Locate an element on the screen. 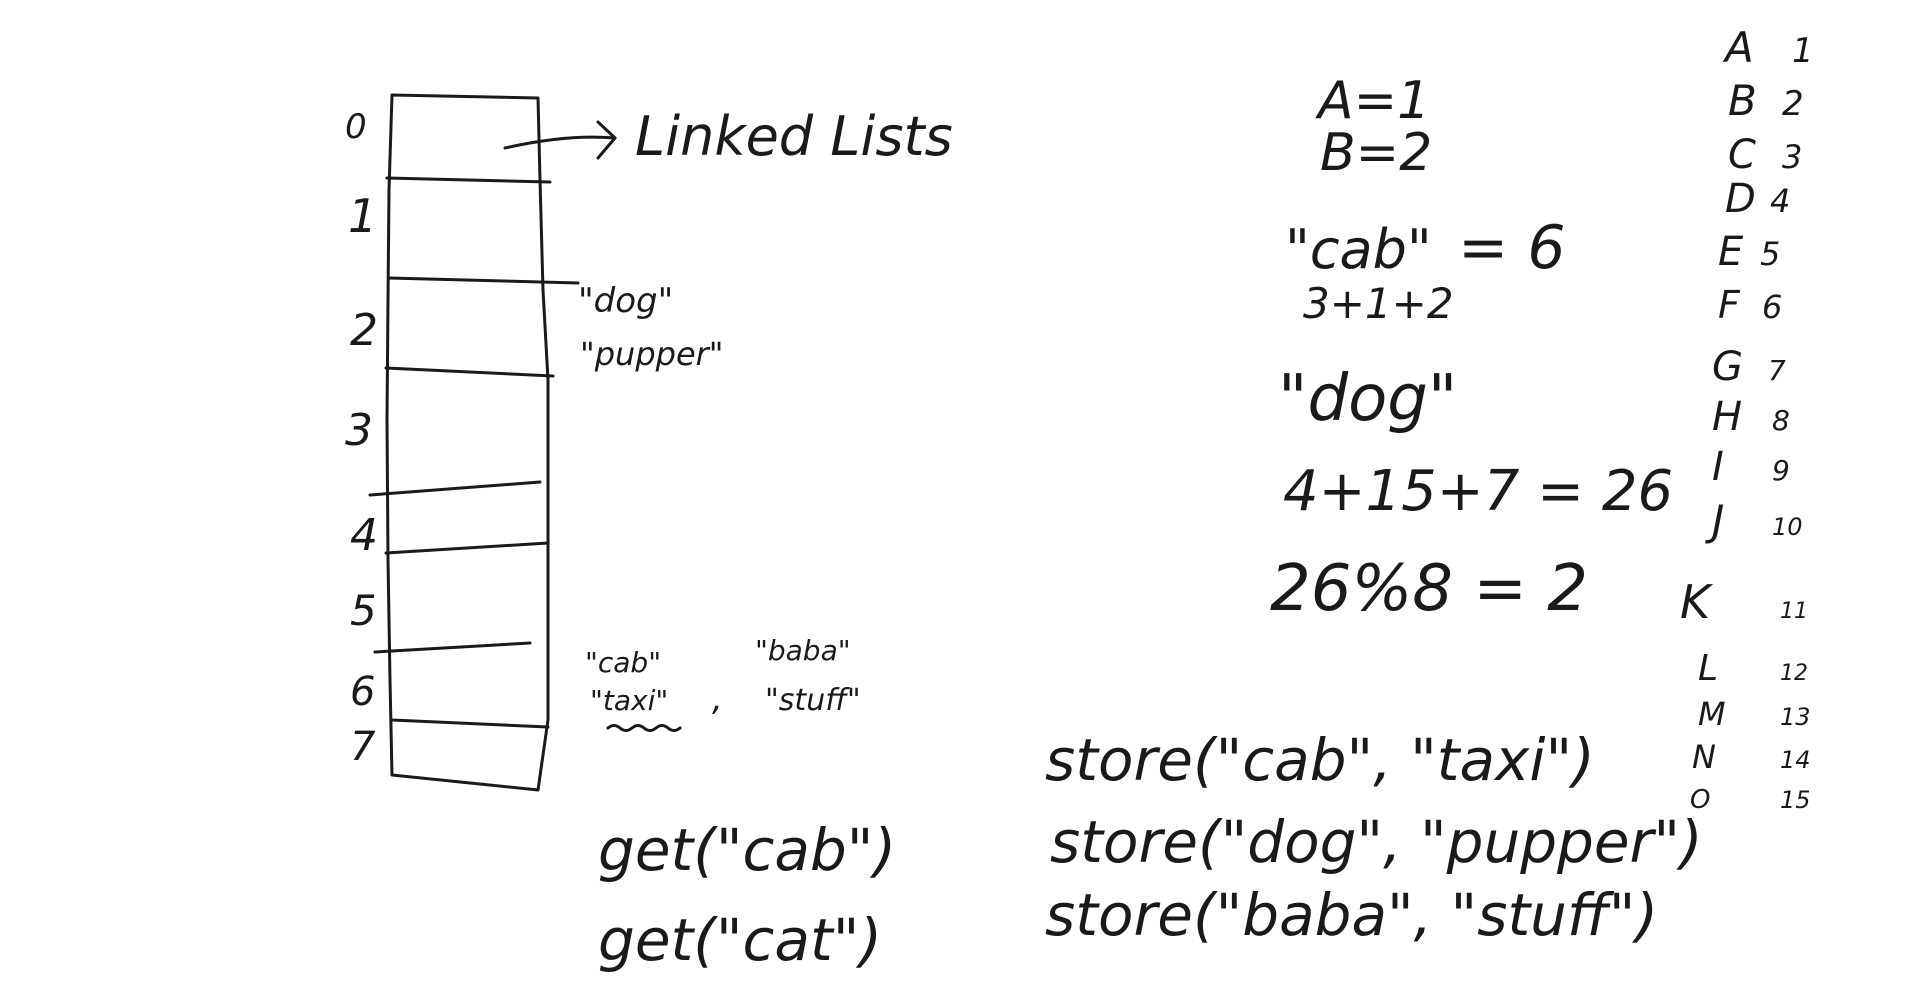 Image resolution: width=1920 pixels, height=997 pixels. alphabet-letter-n: N is located at coordinates (1704, 757).